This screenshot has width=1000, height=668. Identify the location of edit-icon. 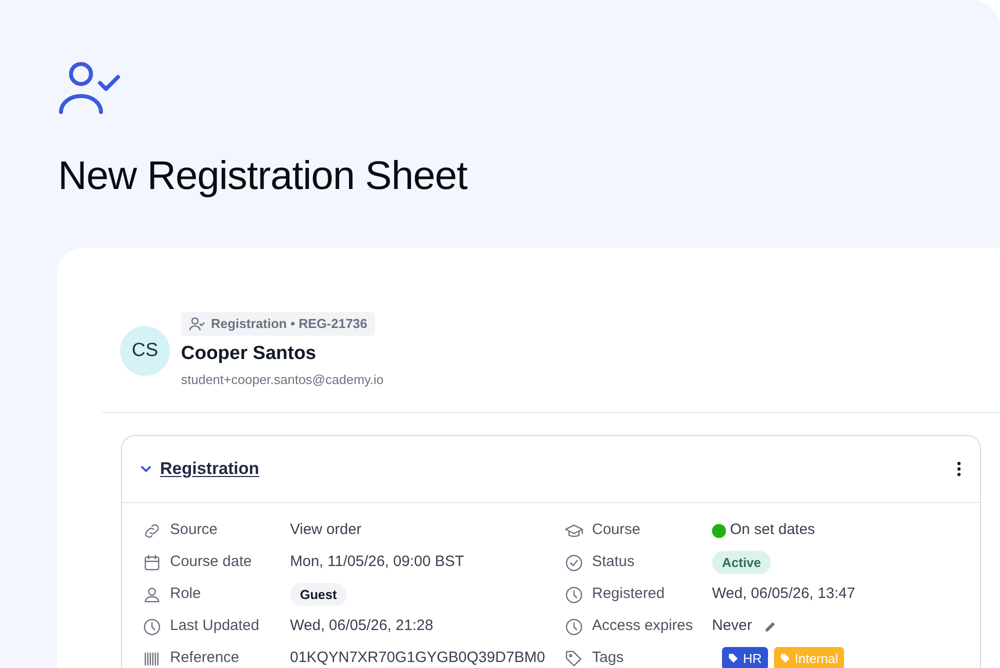
(771, 626).